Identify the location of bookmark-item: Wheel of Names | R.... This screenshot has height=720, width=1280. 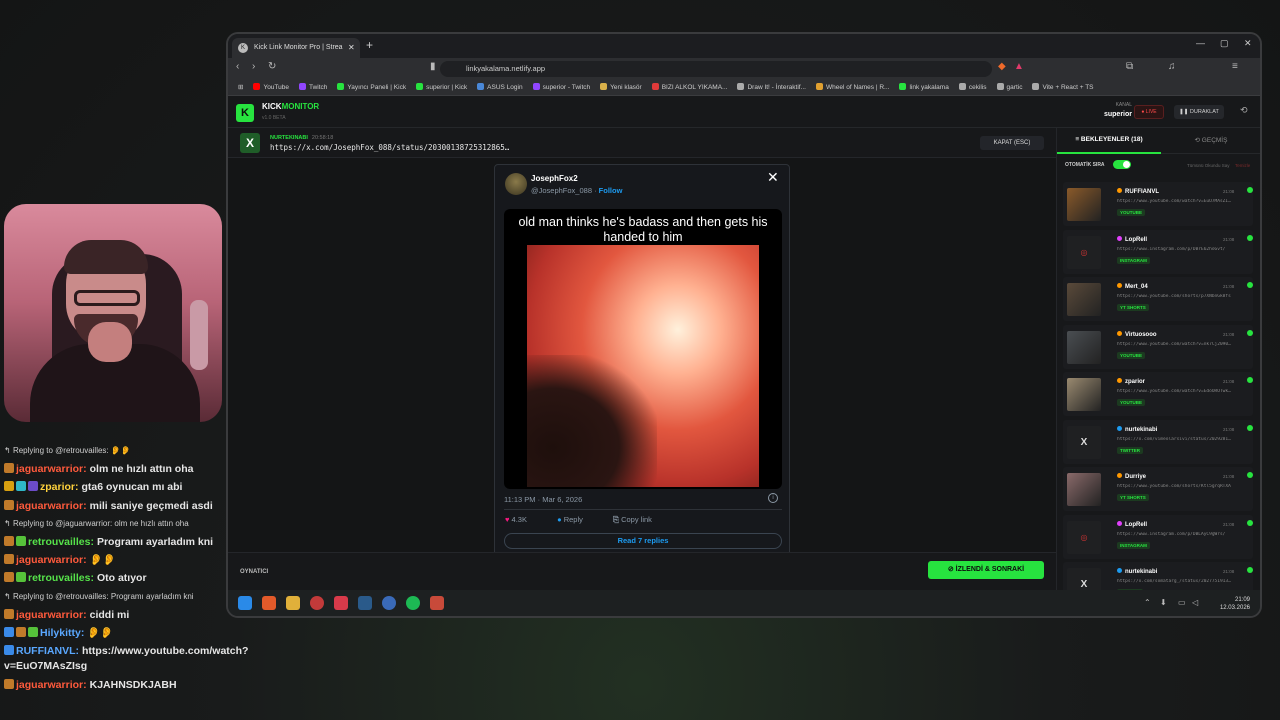
(852, 87).